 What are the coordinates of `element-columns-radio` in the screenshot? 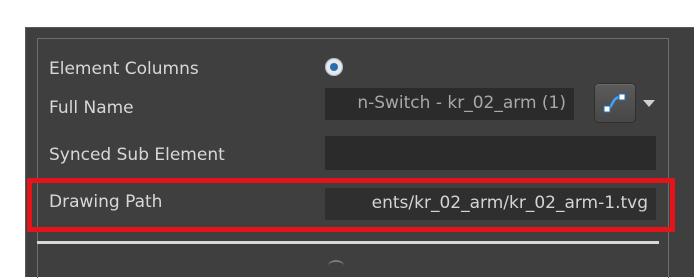 It's located at (334, 67).